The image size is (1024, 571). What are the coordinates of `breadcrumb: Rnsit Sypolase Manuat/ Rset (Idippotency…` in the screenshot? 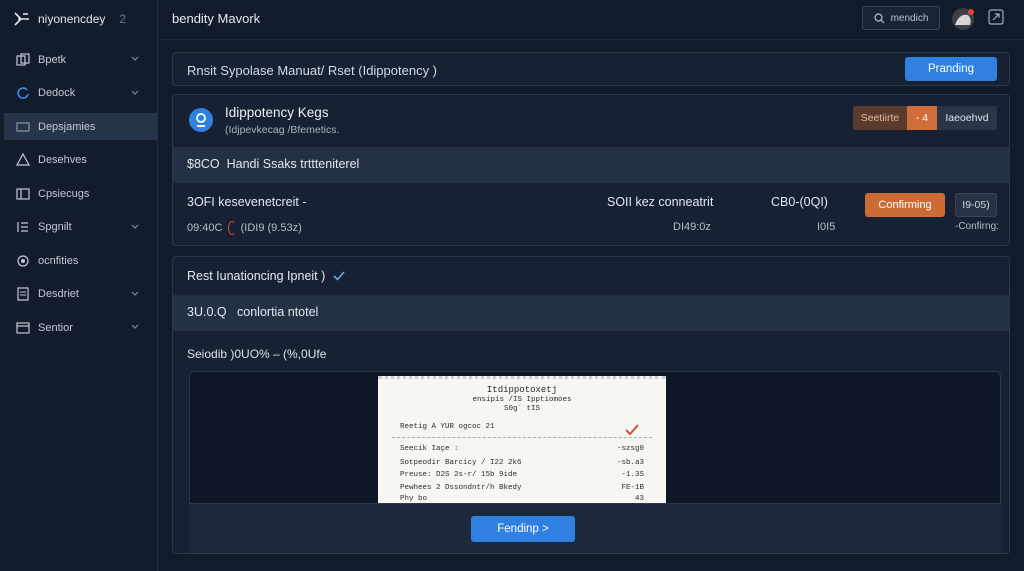 It's located at (312, 70).